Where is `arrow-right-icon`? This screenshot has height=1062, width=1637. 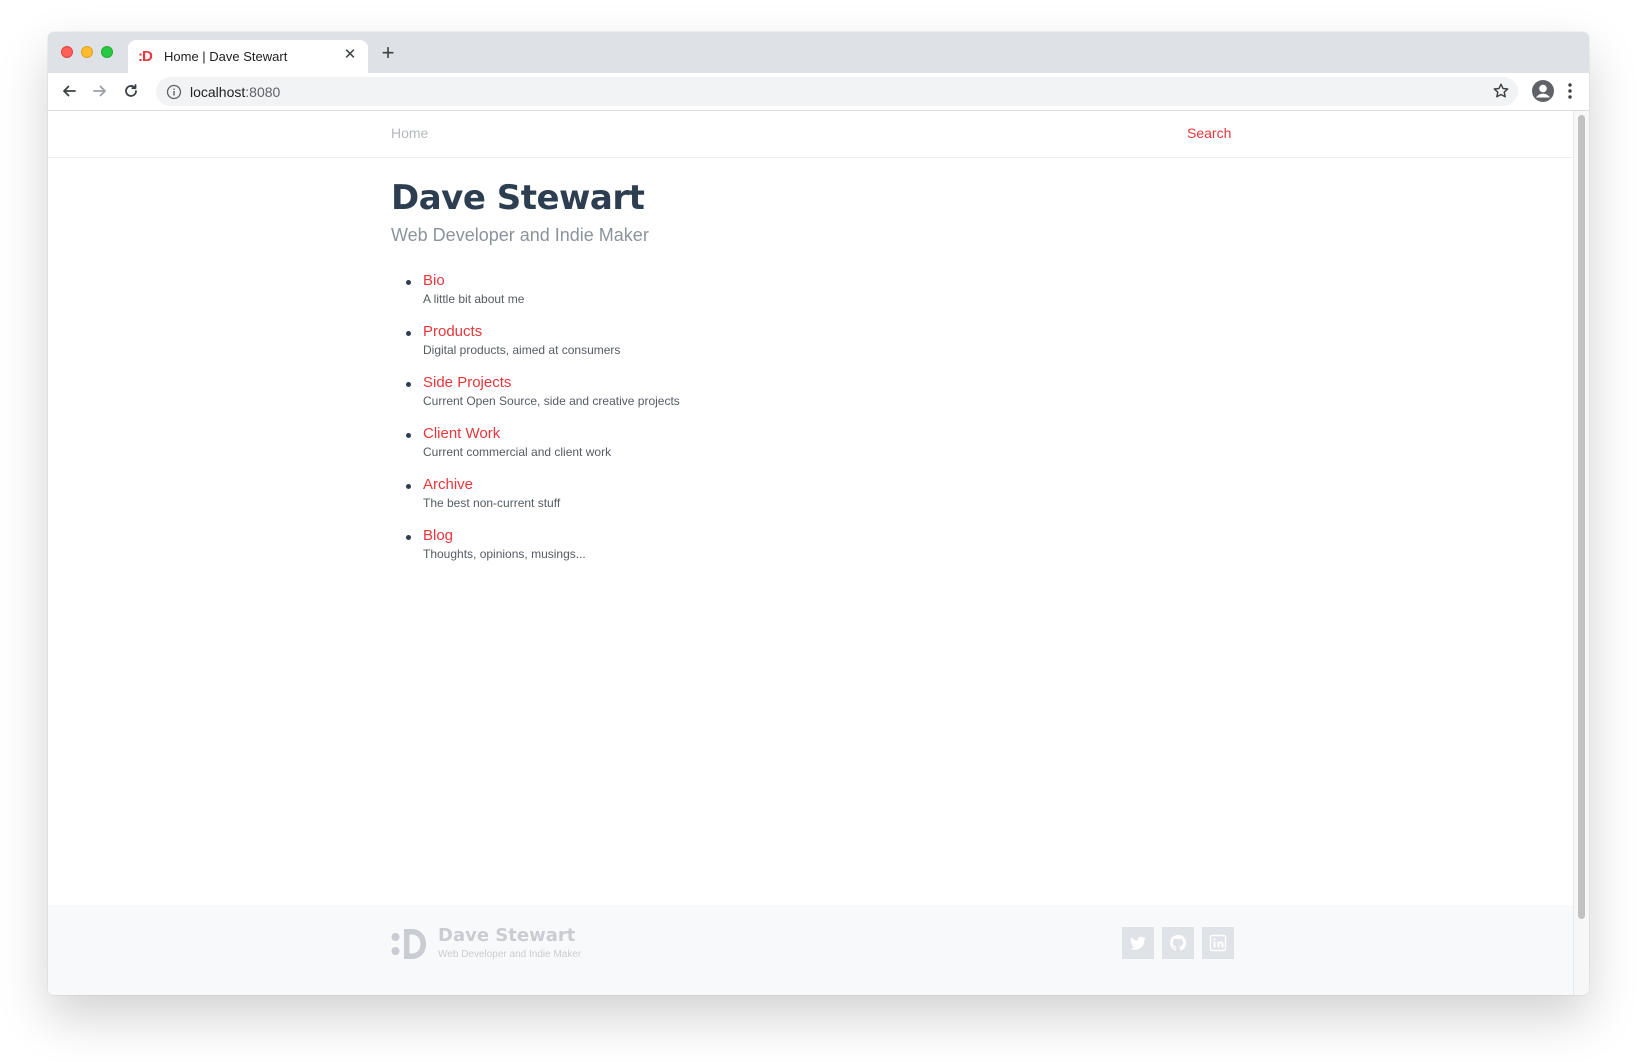
arrow-right-icon is located at coordinates (99, 91).